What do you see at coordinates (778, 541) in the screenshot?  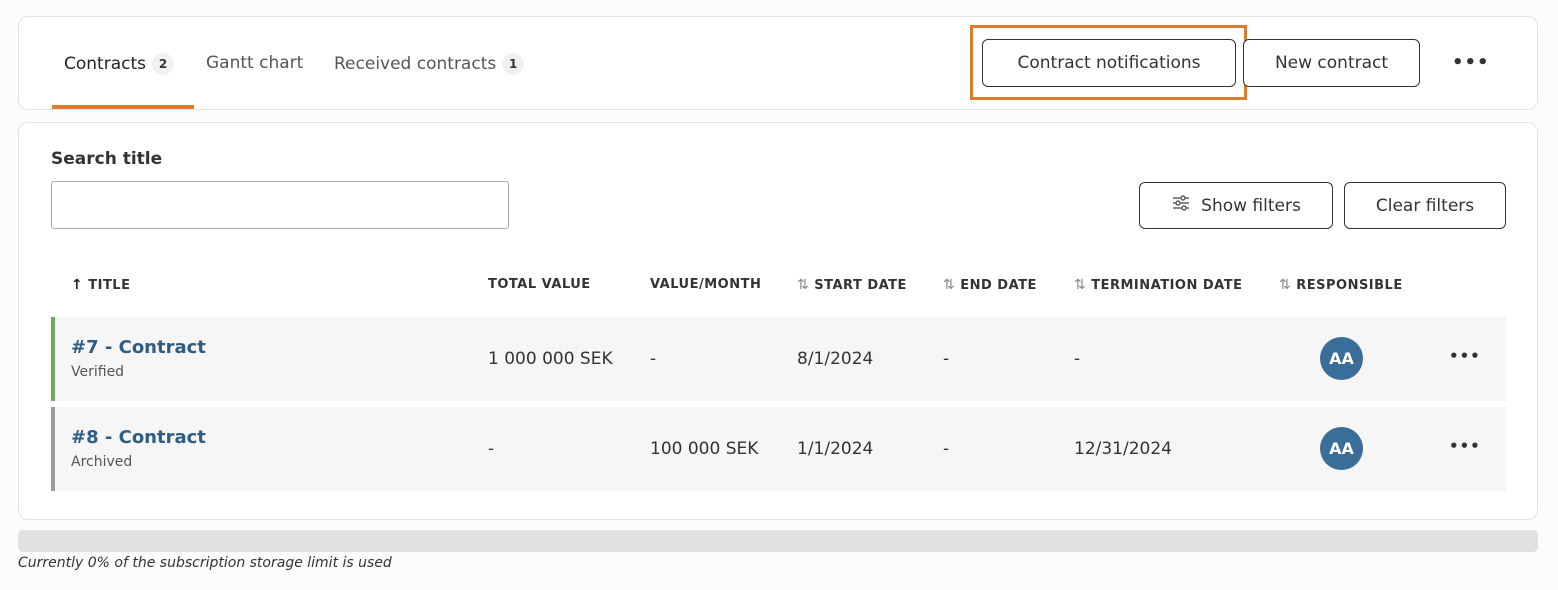 I see `storage-usage-bar` at bounding box center [778, 541].